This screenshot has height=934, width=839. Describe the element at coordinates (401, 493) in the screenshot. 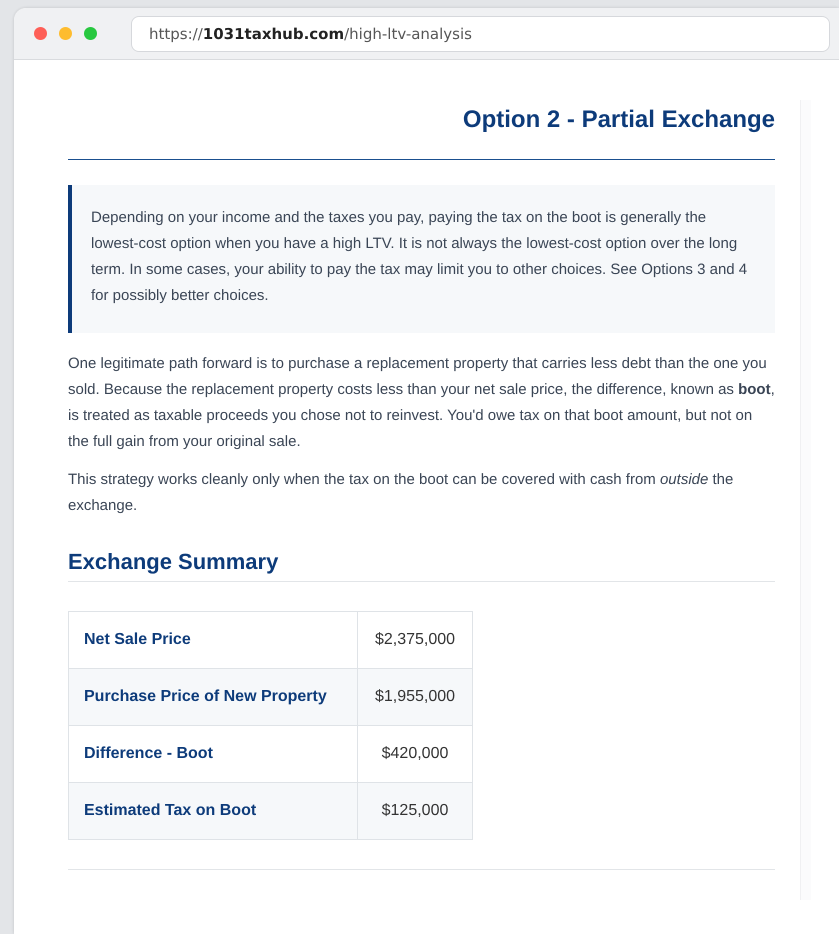

I see `body-paragraph: This strategy works cleanly only when the tax on the boot can be covered with cash from outside the exchange.` at that location.